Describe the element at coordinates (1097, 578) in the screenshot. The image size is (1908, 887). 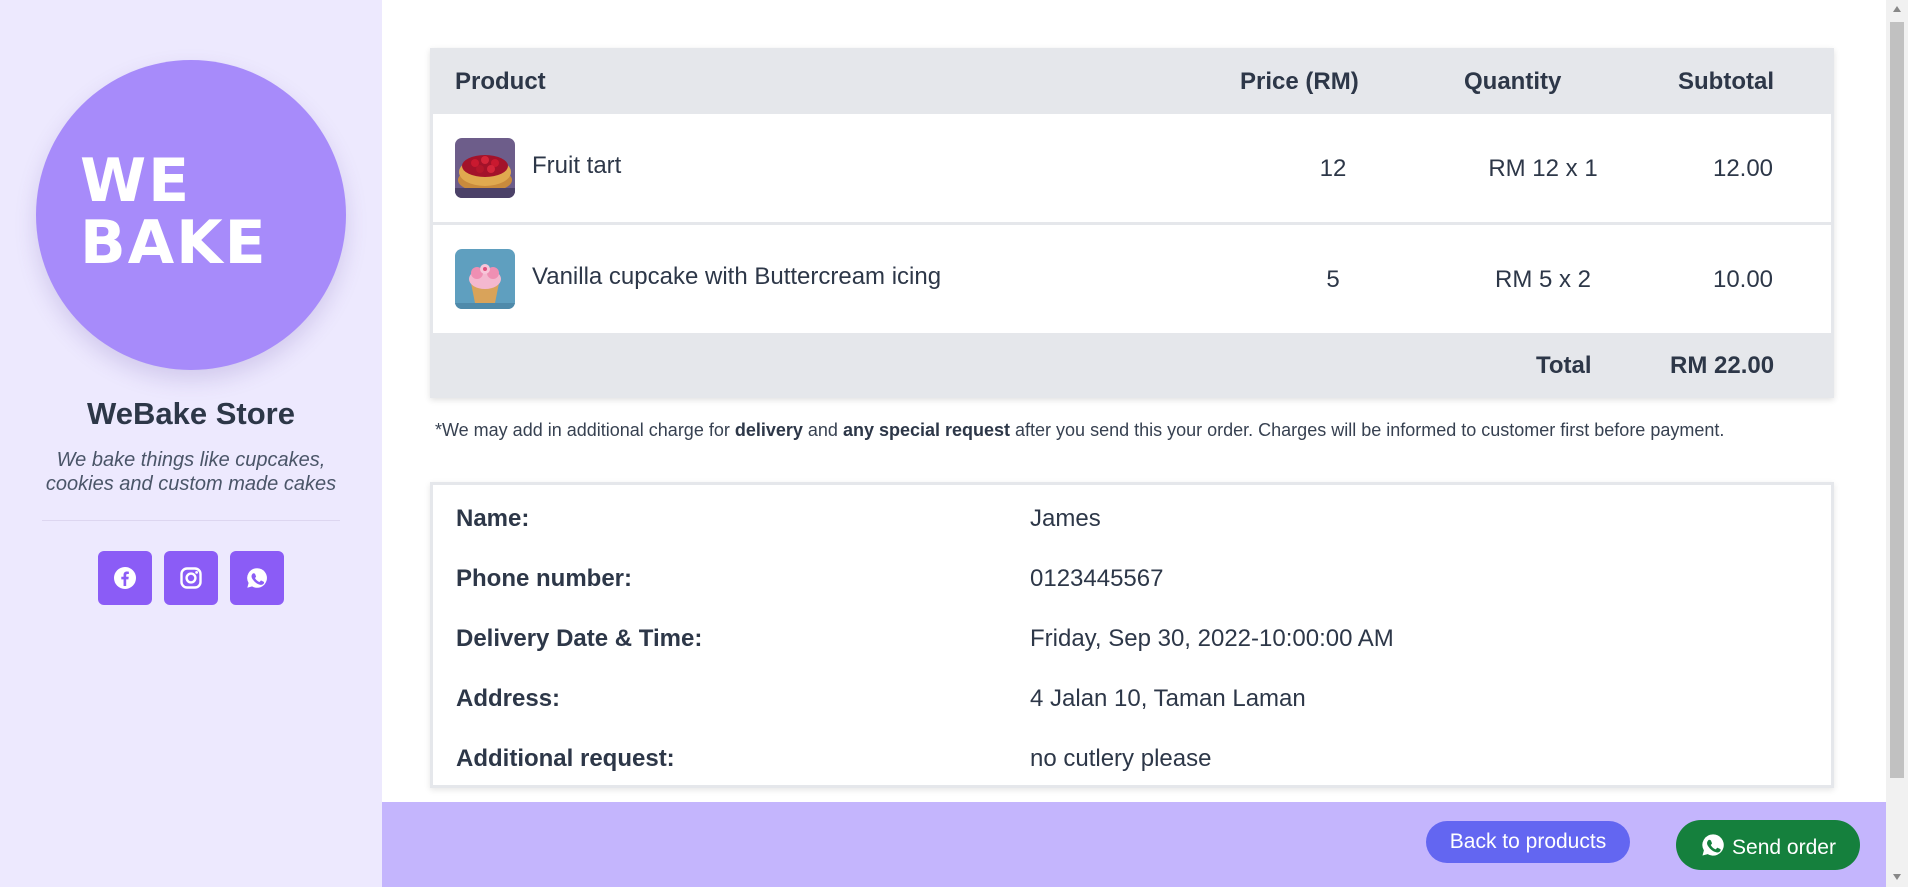
I see `detail-value-phone: 0123445567` at that location.